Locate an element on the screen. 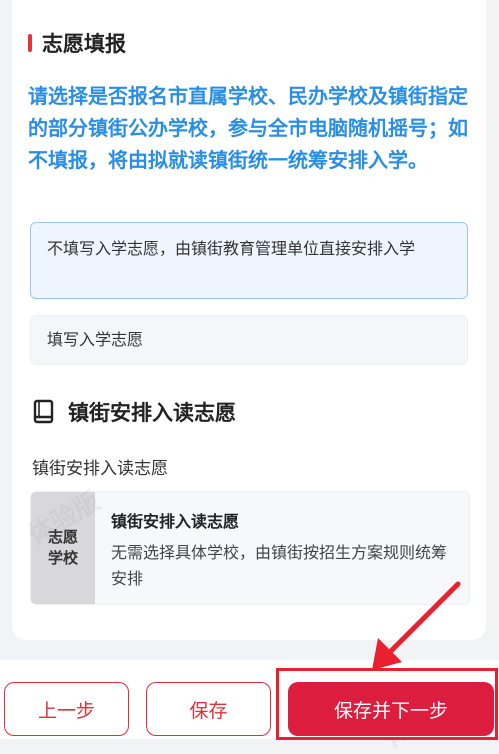 This screenshot has height=754, width=499. school-card: 志愿 学校 镇街安排入读志愿 无需选择具体学校，由镇街按招生方案规则统筹安排 is located at coordinates (250, 548).